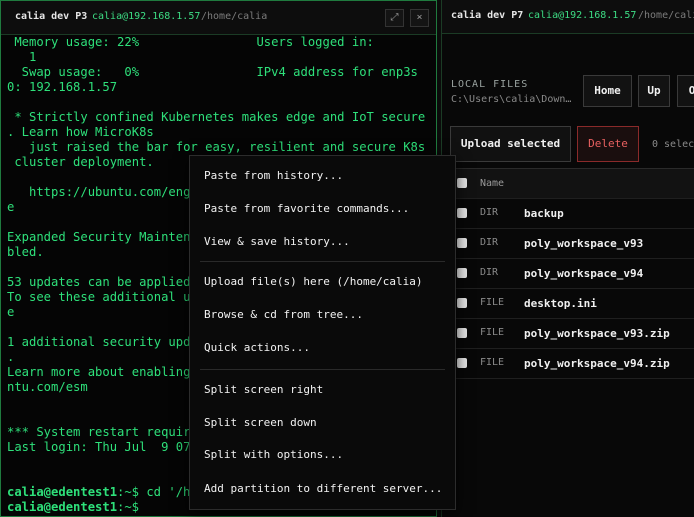 Image resolution: width=694 pixels, height=517 pixels. I want to click on upload-selected-button: Upload selected, so click(510, 144).